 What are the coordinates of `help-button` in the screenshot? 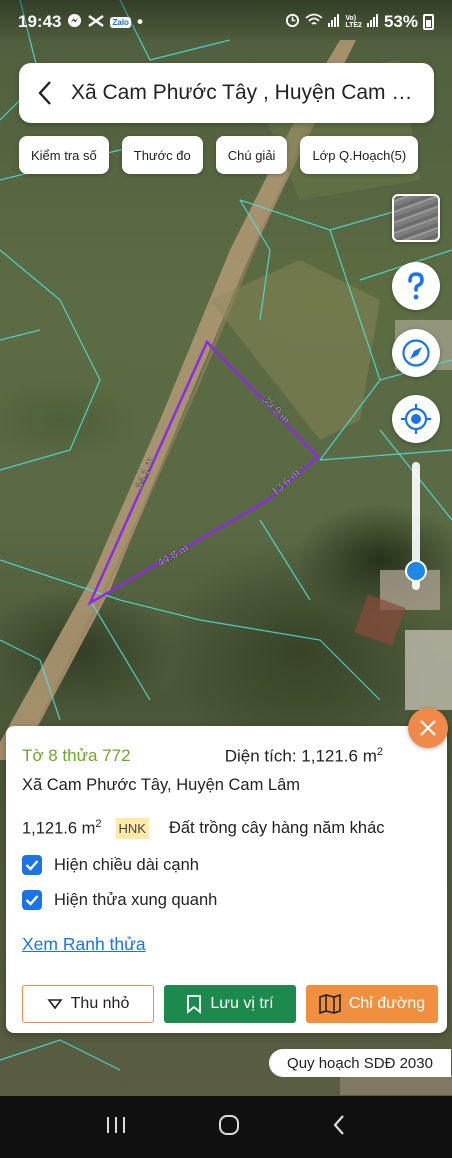 It's located at (416, 286).